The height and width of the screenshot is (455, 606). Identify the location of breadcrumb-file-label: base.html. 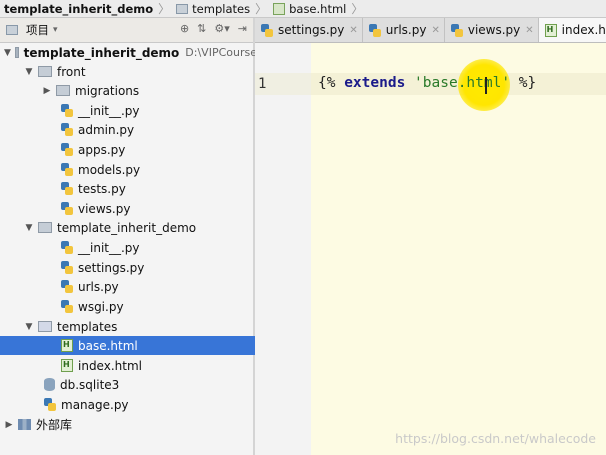
(318, 8).